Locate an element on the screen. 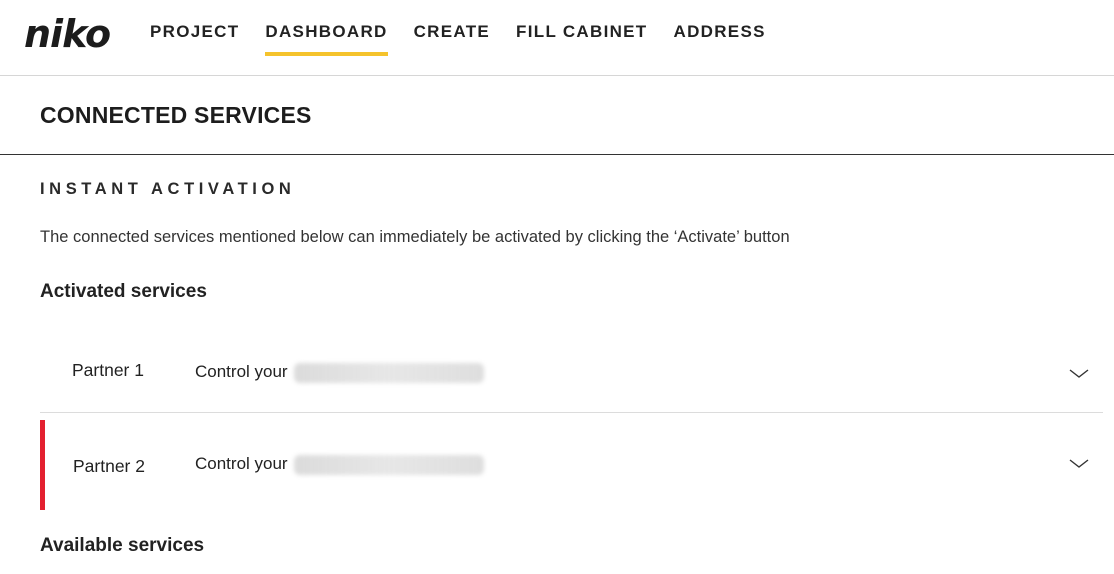 This screenshot has height=574, width=1114. service-row-partner-2: Partner 2 Control your is located at coordinates (571, 465).